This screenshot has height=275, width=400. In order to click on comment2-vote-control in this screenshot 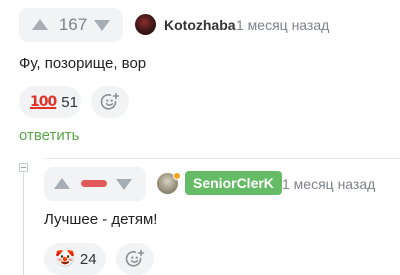, I will do `click(95, 184)`.